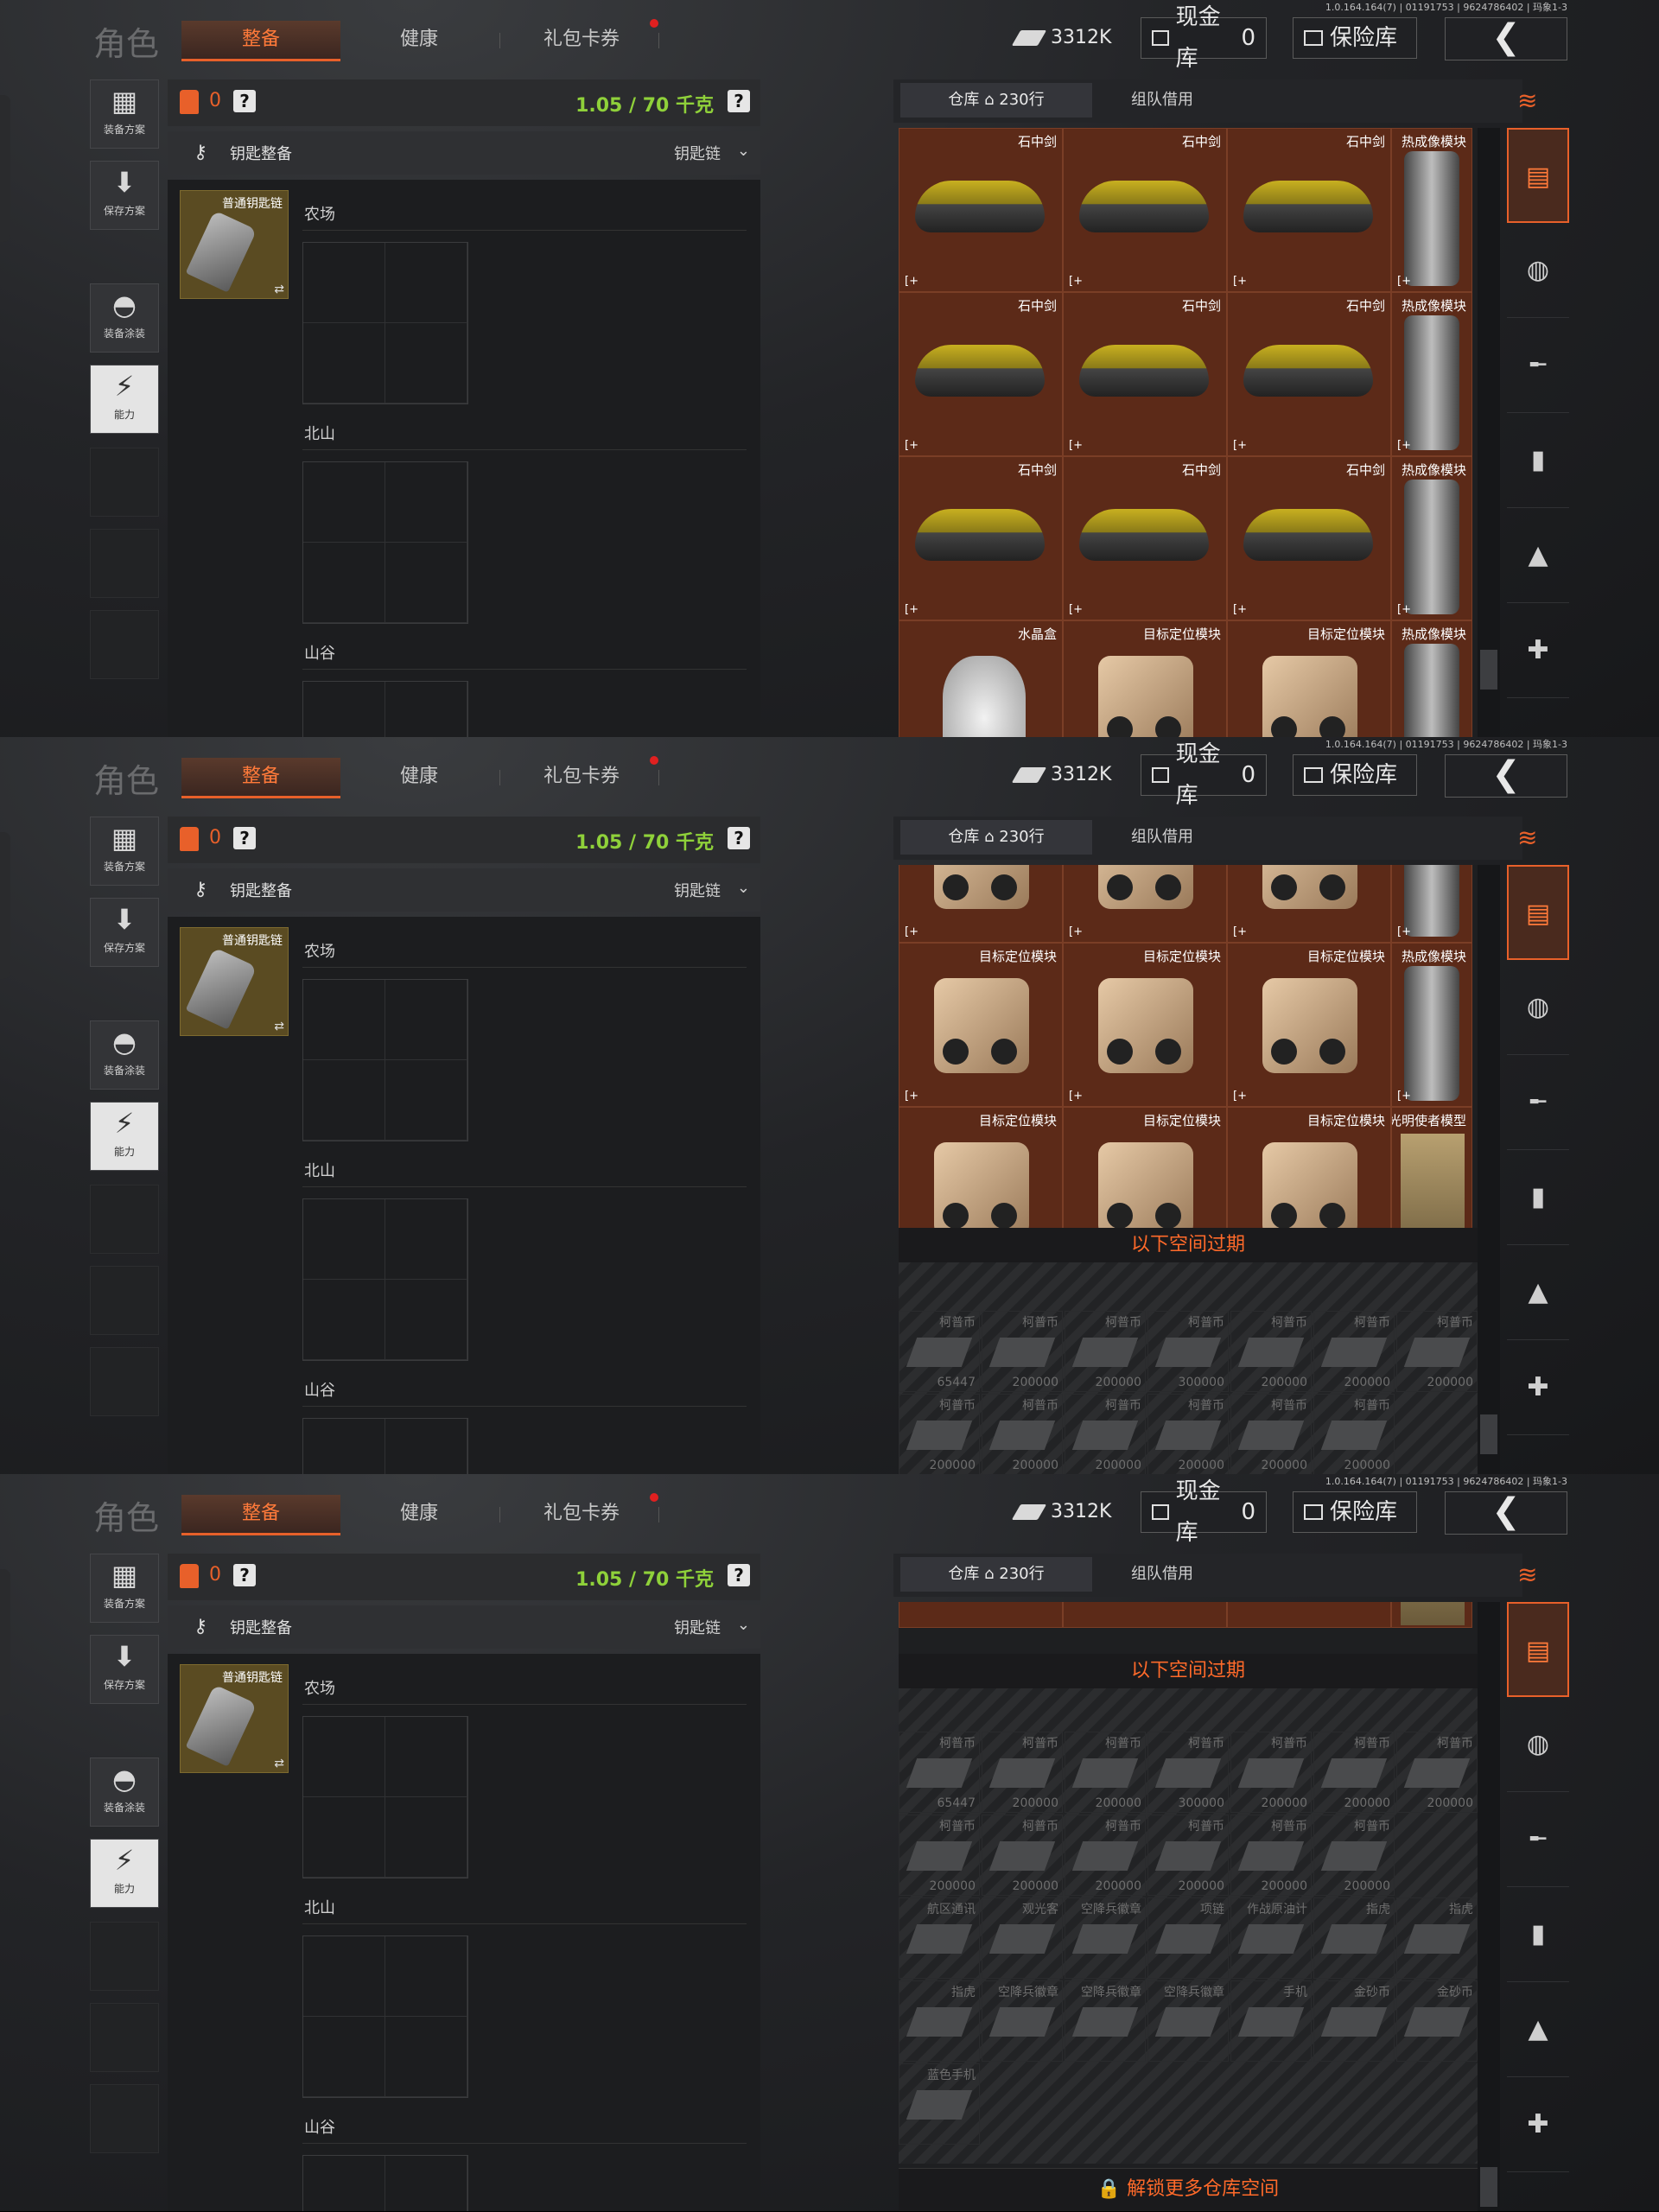 The width and height of the screenshot is (1659, 2212). What do you see at coordinates (1188, 2189) in the screenshot?
I see `unlock-storage-button: 🔒 解锁更多仓库空间` at bounding box center [1188, 2189].